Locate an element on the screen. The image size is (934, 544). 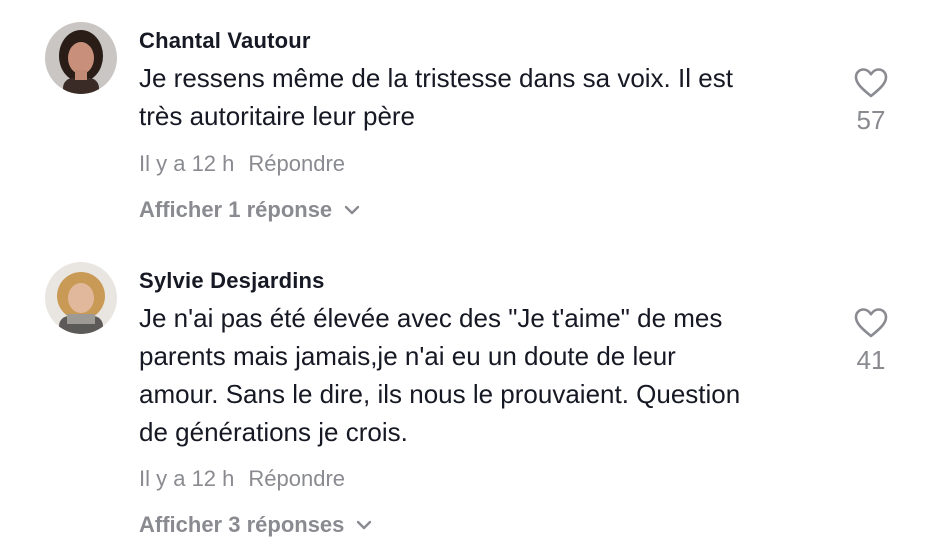
view-replies-button: Afficher 3 réponses is located at coordinates (255, 525).